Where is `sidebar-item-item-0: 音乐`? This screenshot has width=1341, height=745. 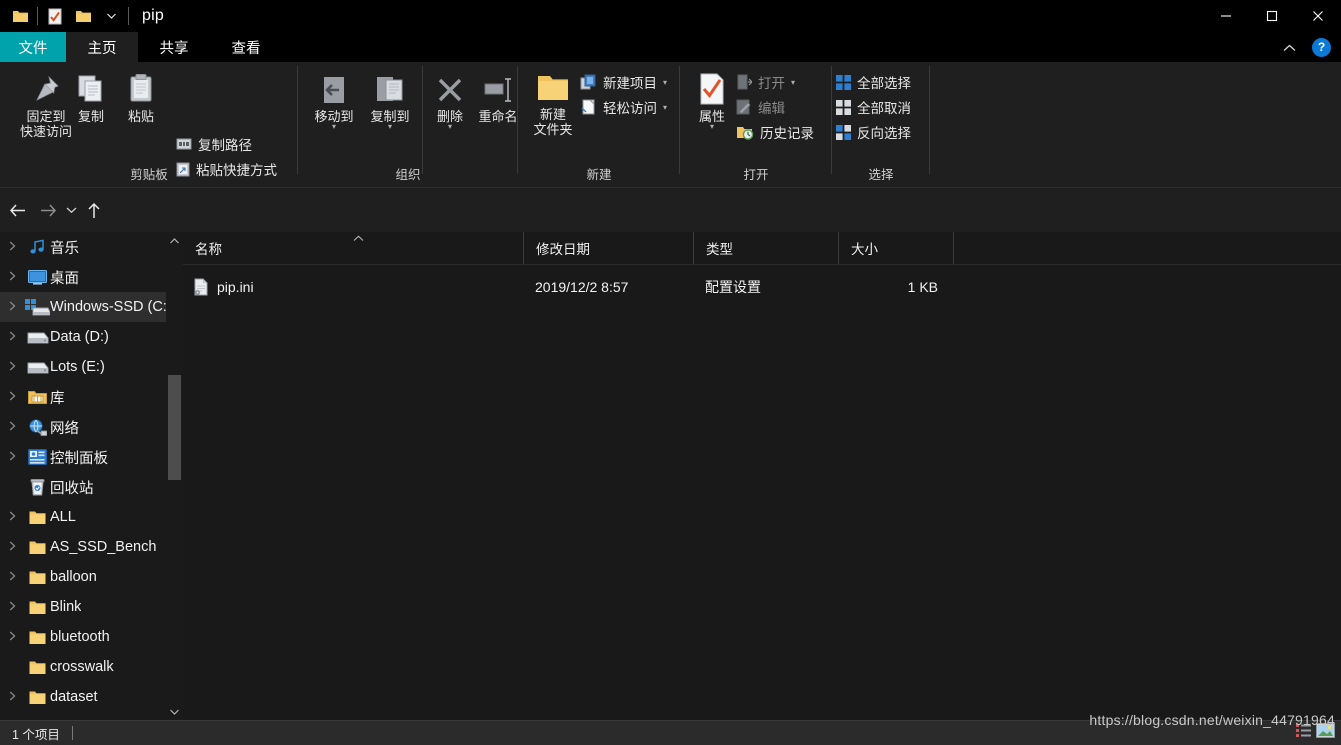 sidebar-item-item-0: 音乐 is located at coordinates (91, 247).